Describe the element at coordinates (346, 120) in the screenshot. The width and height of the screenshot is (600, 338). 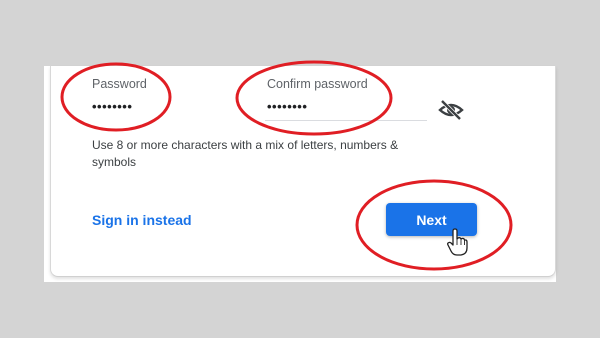
I see `confirm-password-underline` at that location.